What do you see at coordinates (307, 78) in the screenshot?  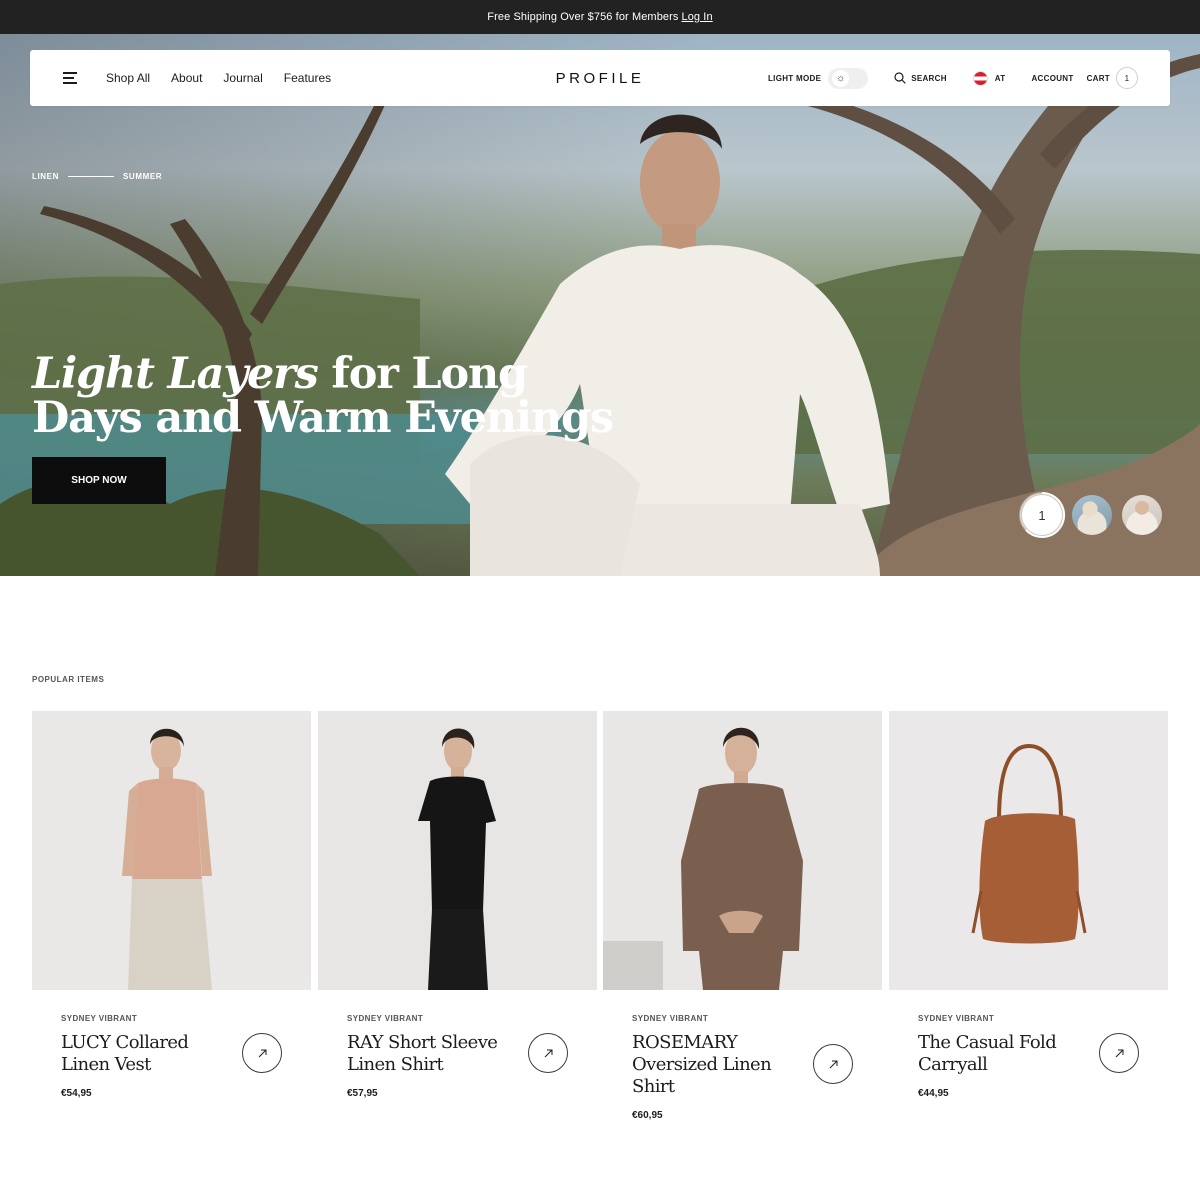 I see `nav-features: Features` at bounding box center [307, 78].